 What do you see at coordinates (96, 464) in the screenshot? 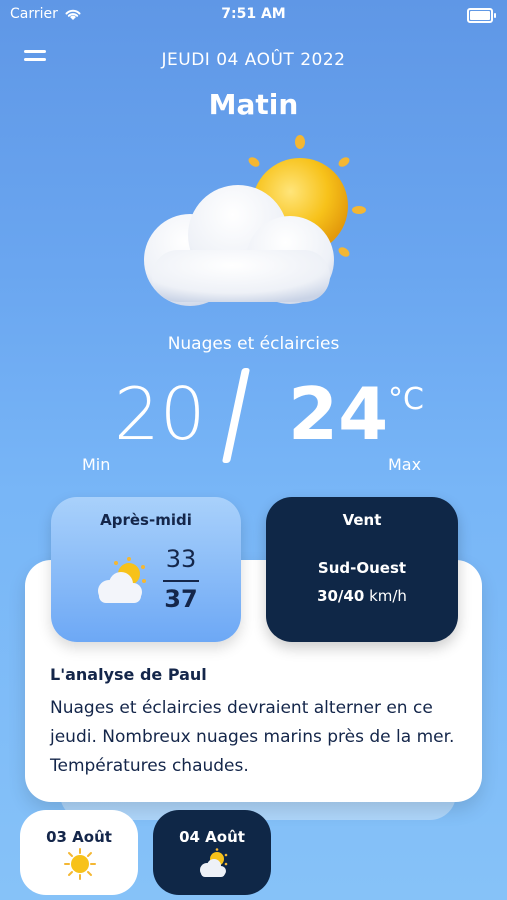
I see `min-label: Min` at bounding box center [96, 464].